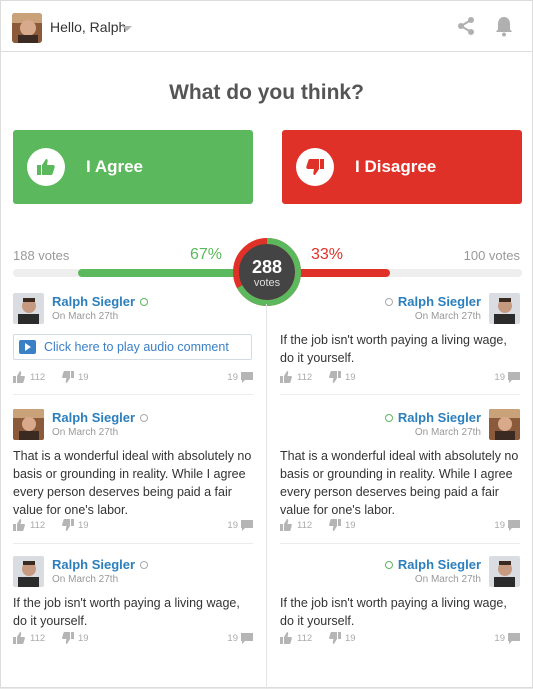 The image size is (533, 689). I want to click on disagree-vote-count: 100 votes, so click(491, 255).